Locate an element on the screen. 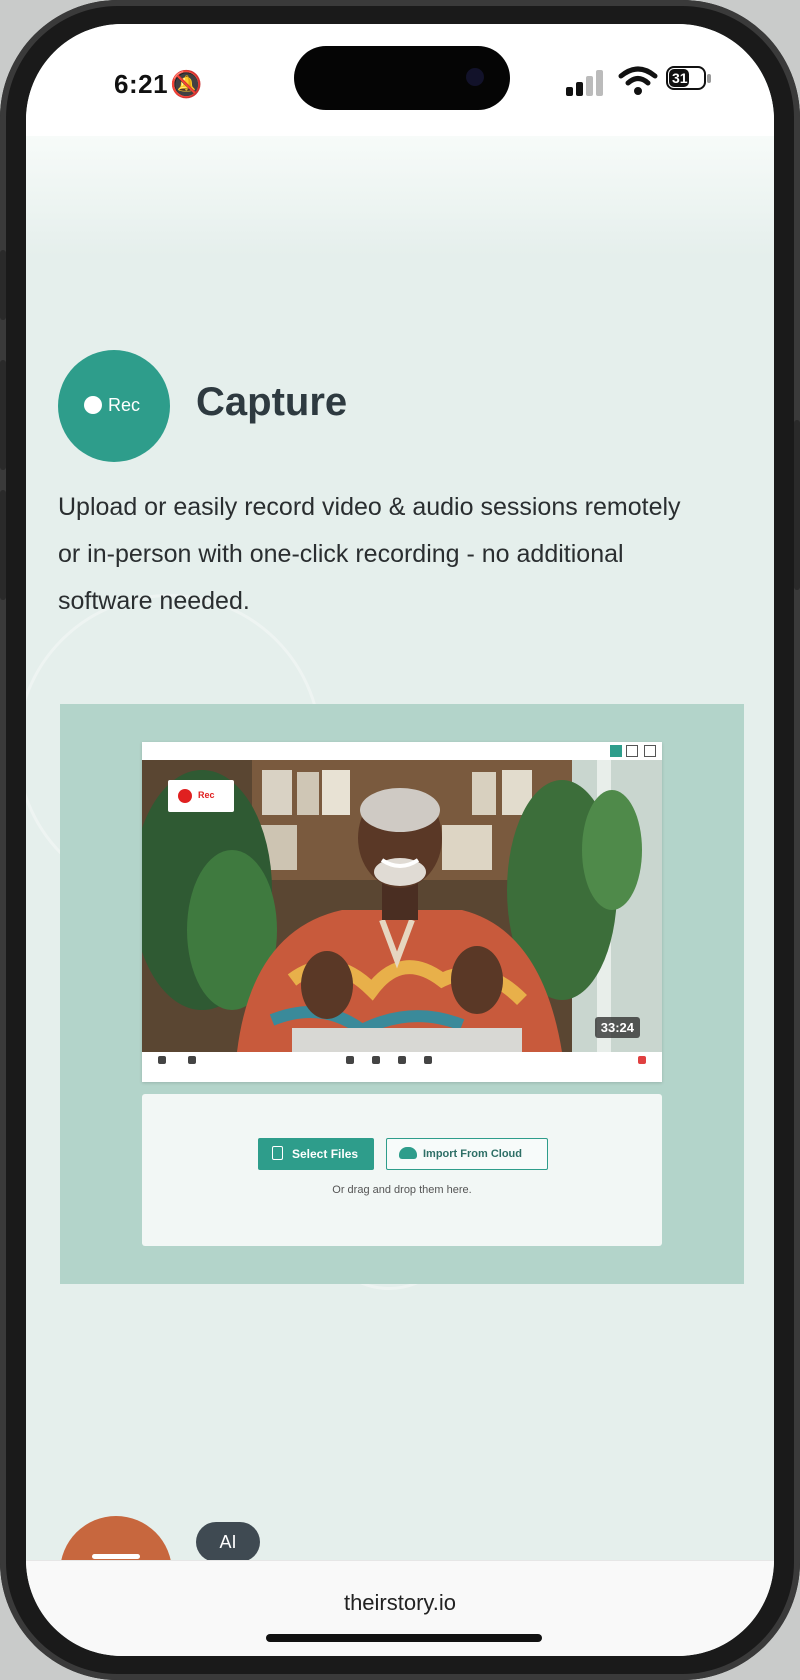 The width and height of the screenshot is (800, 1680). volume-up-button is located at coordinates (3, 415).